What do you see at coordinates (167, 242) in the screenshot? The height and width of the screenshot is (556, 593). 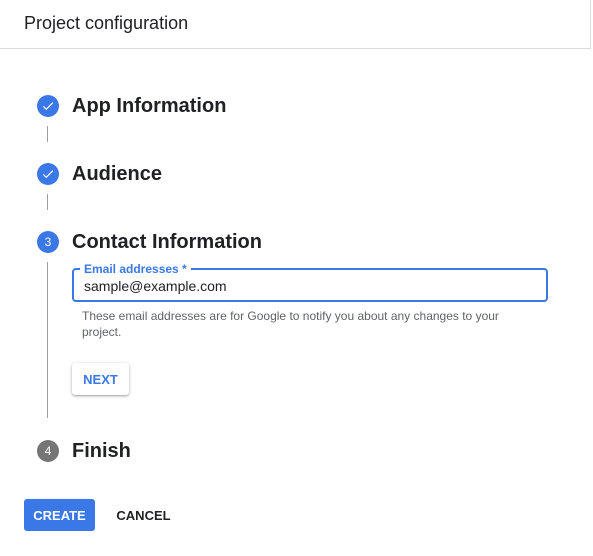 I see `step-3-title: Contact Information` at bounding box center [167, 242].